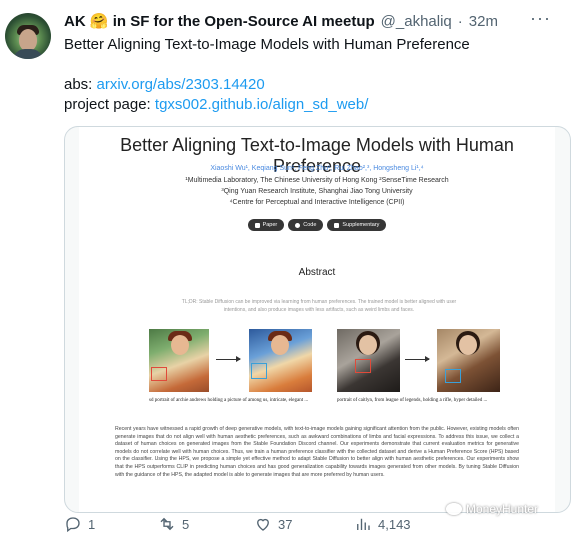  I want to click on watermark-text: MoneyHunter, so click(502, 509).